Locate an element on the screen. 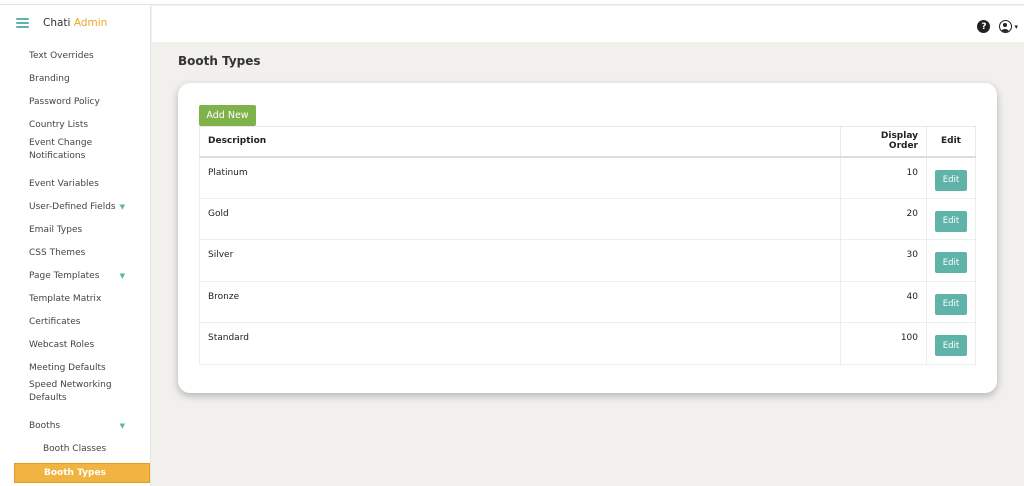 The width and height of the screenshot is (1024, 486). sidebar-item-label: Template Matrix is located at coordinates (65, 298).